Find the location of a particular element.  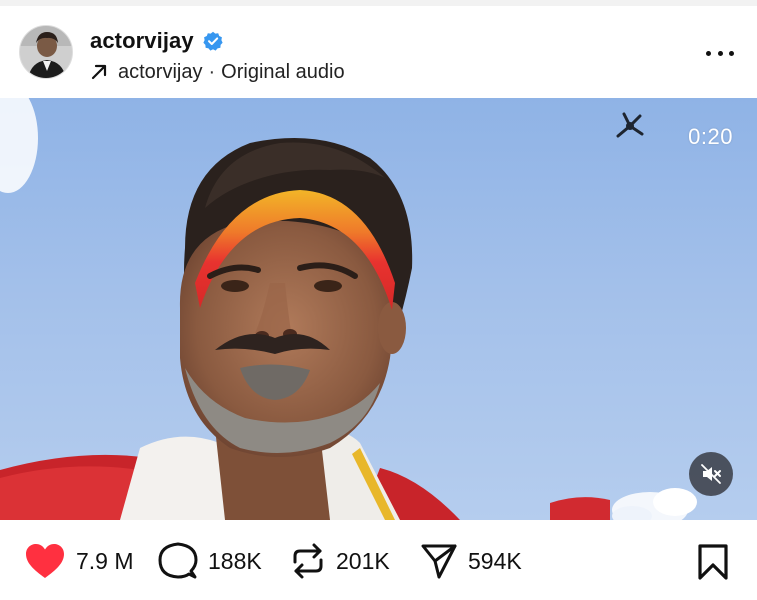

like-count: 7.9 M is located at coordinates (105, 561).